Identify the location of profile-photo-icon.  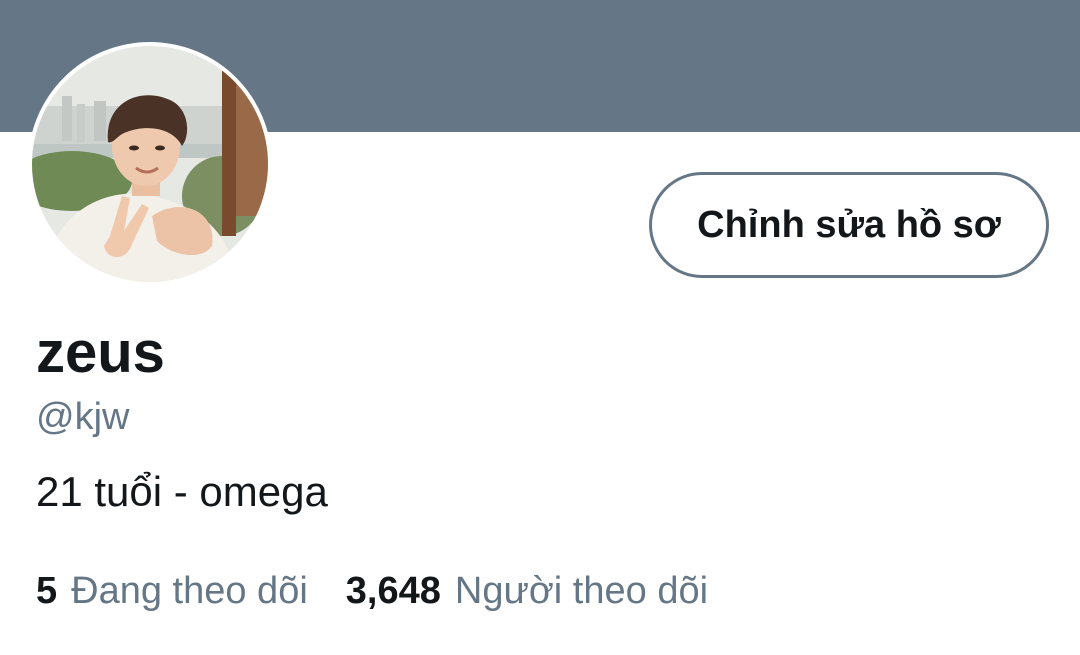
(150, 164).